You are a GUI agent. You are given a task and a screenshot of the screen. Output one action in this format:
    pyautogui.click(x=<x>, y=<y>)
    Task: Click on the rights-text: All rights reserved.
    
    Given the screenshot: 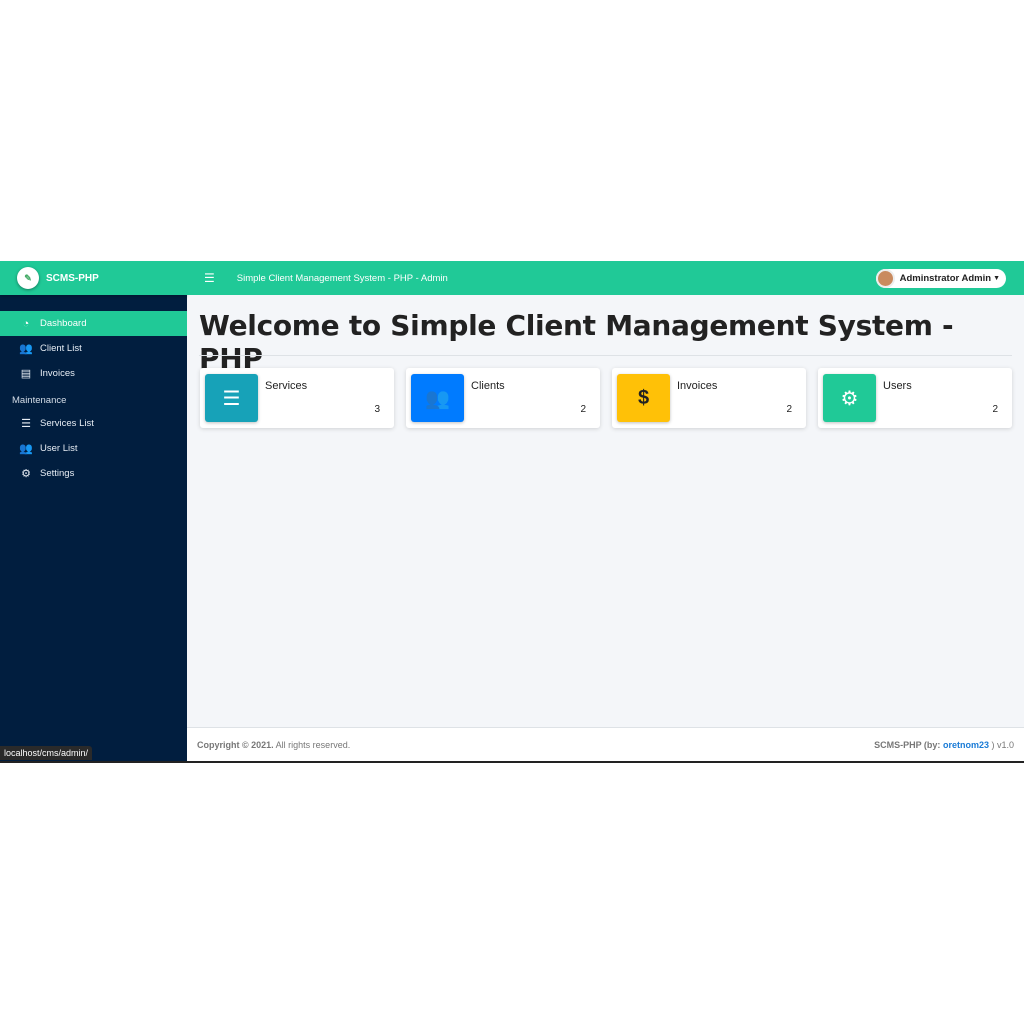 What is the action you would take?
    pyautogui.click(x=313, y=744)
    